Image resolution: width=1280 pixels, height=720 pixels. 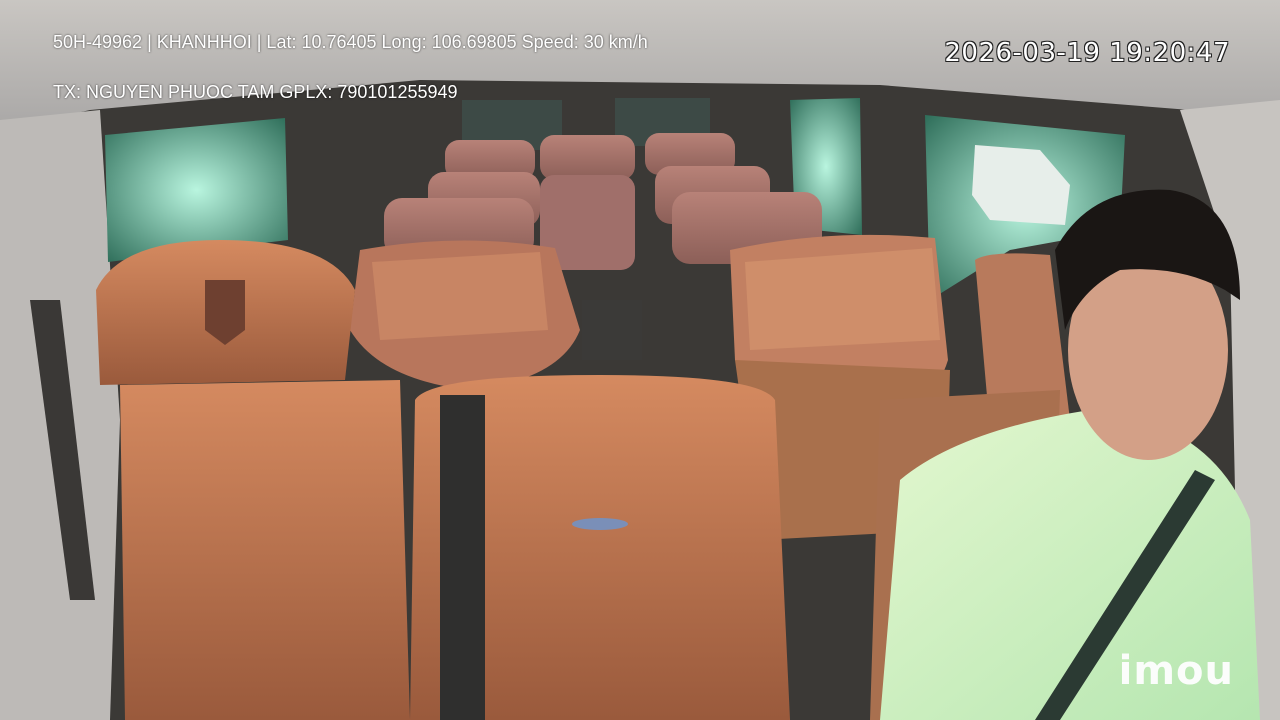 What do you see at coordinates (196, 190) in the screenshot?
I see `left-window` at bounding box center [196, 190].